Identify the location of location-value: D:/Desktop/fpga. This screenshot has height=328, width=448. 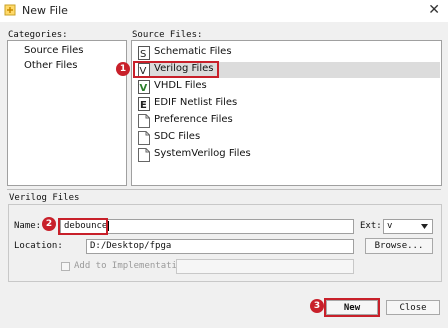
(131, 246).